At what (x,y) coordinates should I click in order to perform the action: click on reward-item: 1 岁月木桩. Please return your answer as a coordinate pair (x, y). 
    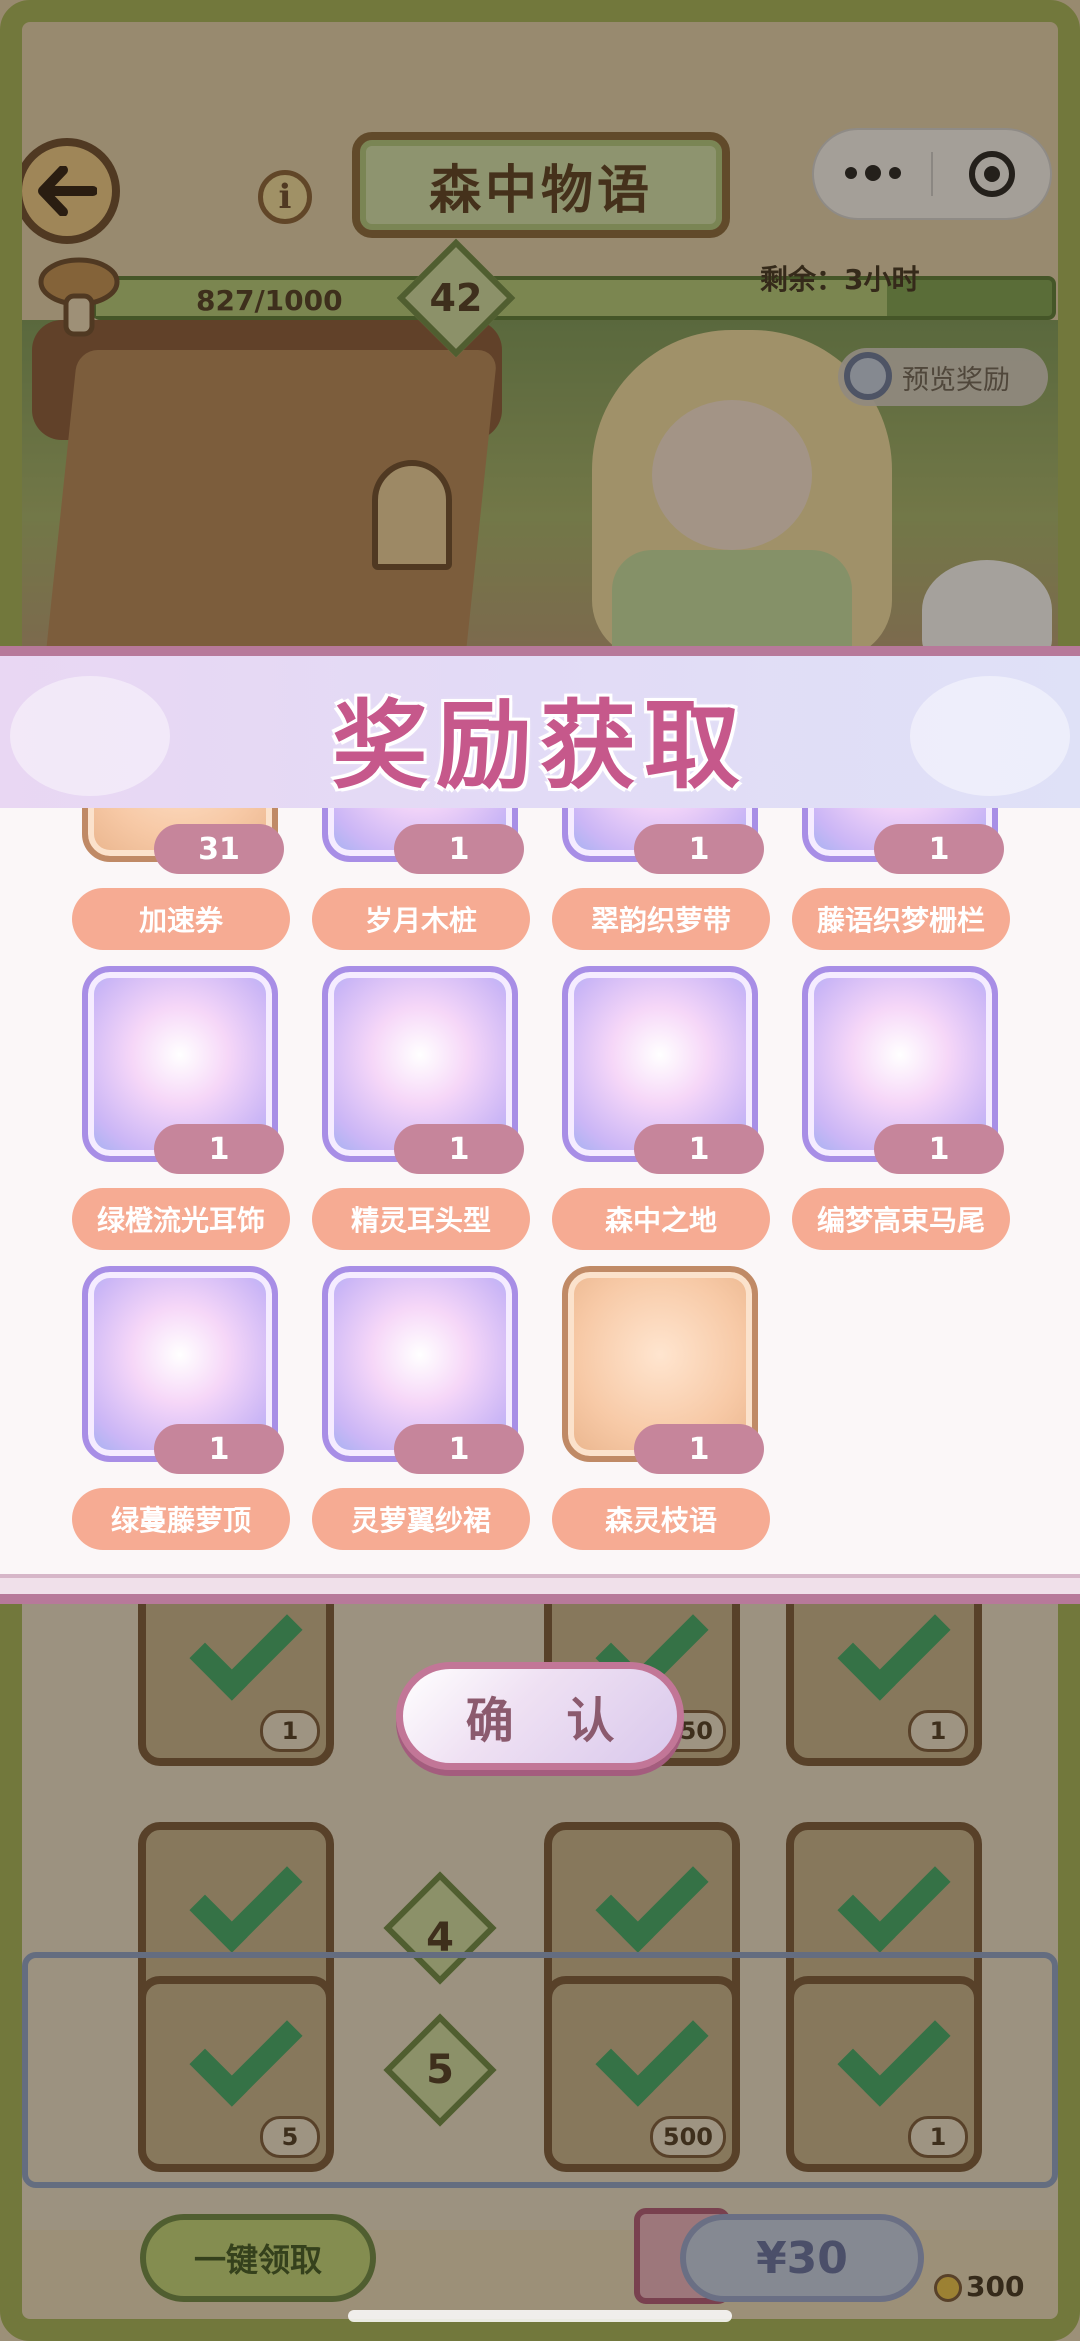
    Looking at the image, I should click on (422, 882).